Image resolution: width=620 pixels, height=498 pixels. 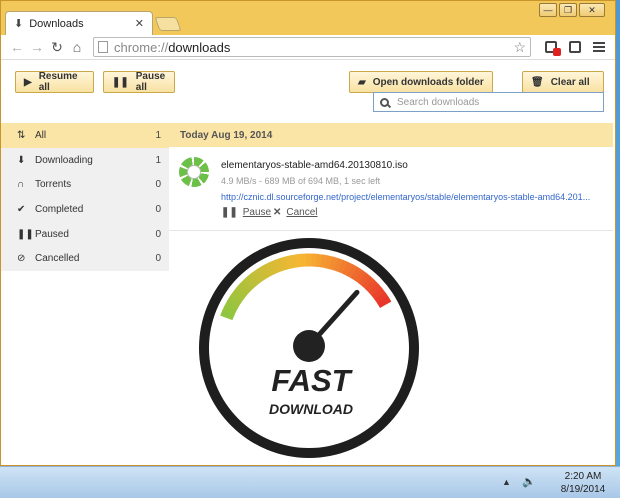 I want to click on clock-date: 8/19/2014, so click(x=583, y=489).